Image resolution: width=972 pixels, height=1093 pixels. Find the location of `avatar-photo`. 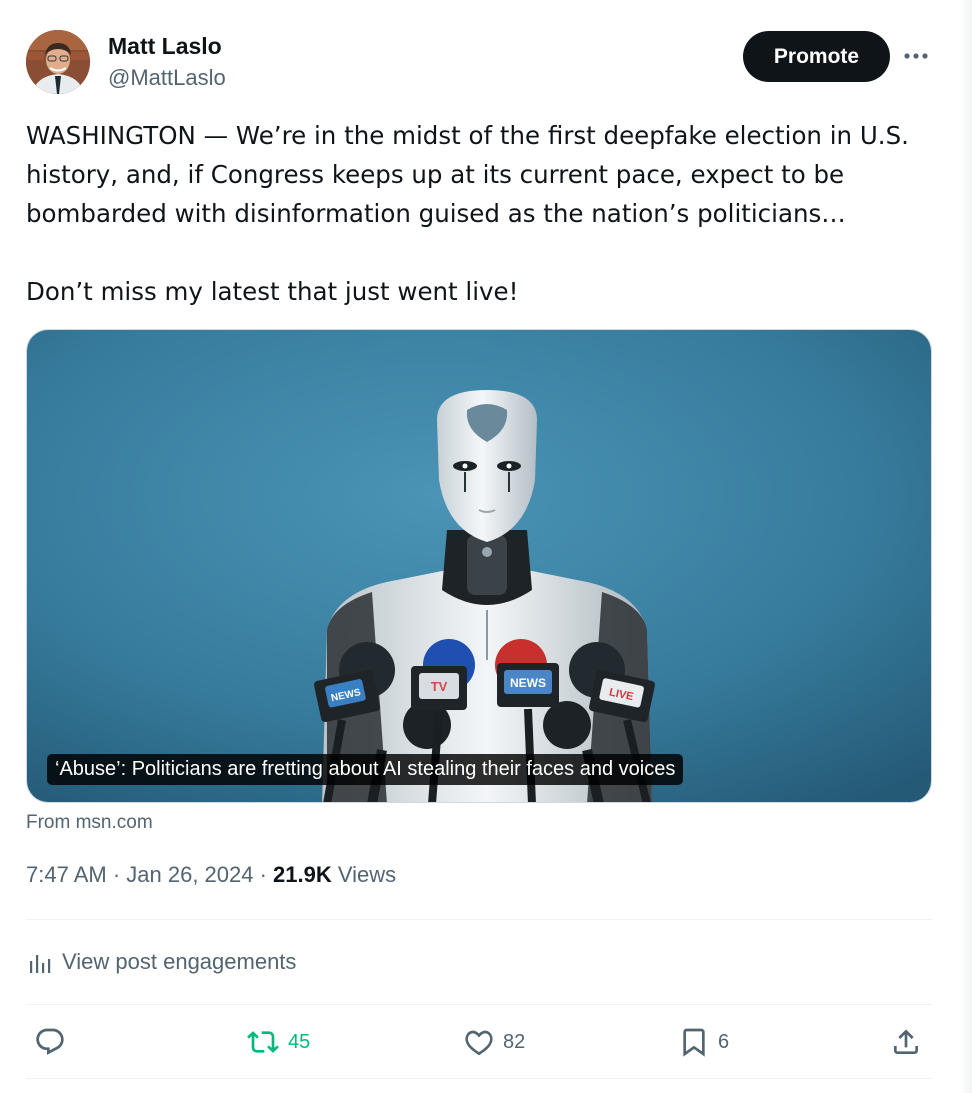

avatar-photo is located at coordinates (58, 62).